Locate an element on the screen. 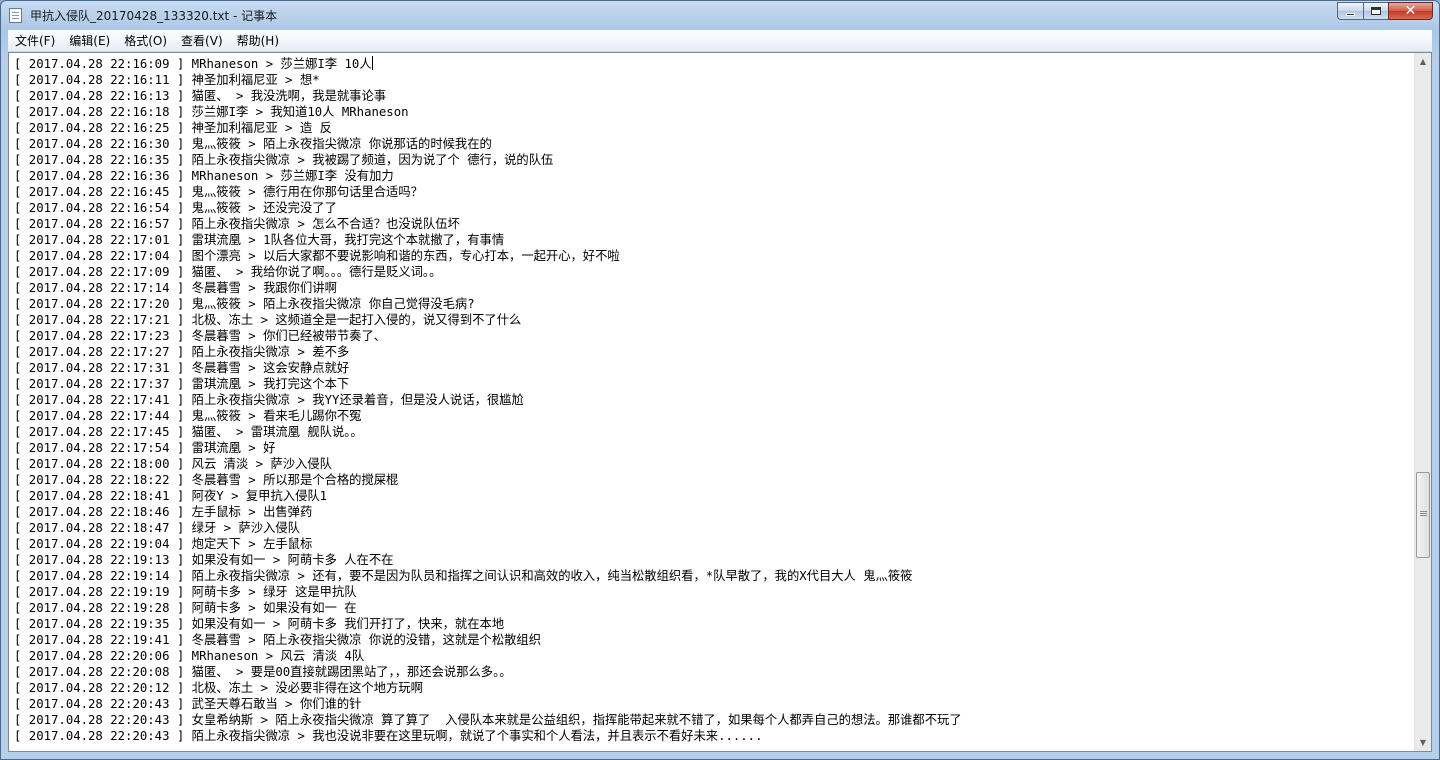 The height and width of the screenshot is (760, 1440). text-caret is located at coordinates (372, 63).